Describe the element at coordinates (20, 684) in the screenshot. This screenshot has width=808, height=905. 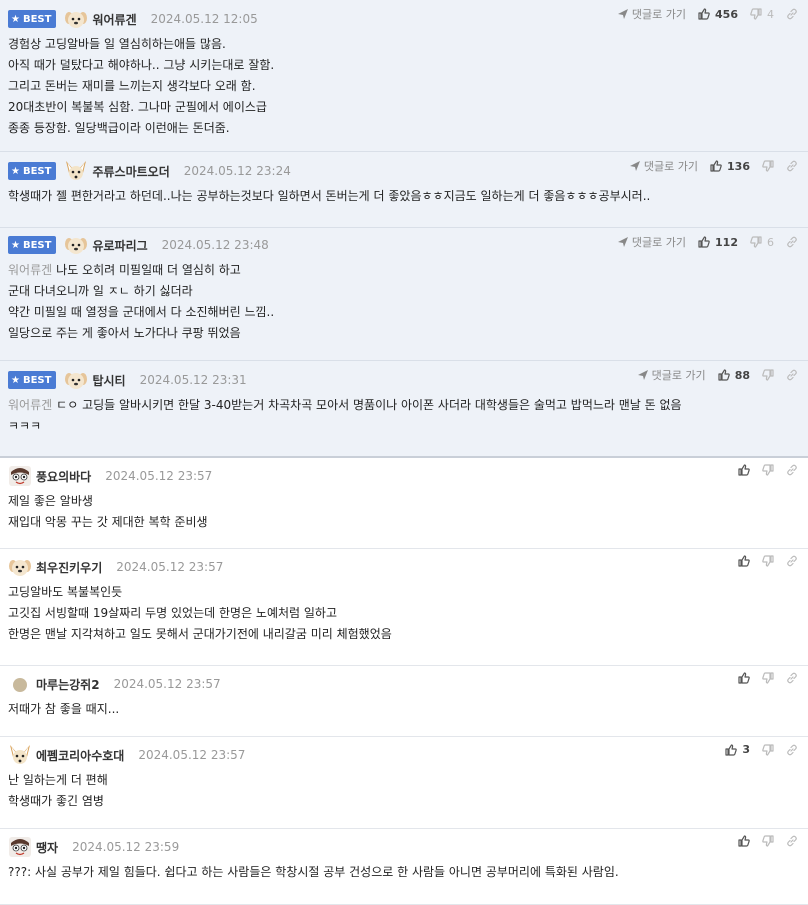
I see `default-avatar-icon` at that location.